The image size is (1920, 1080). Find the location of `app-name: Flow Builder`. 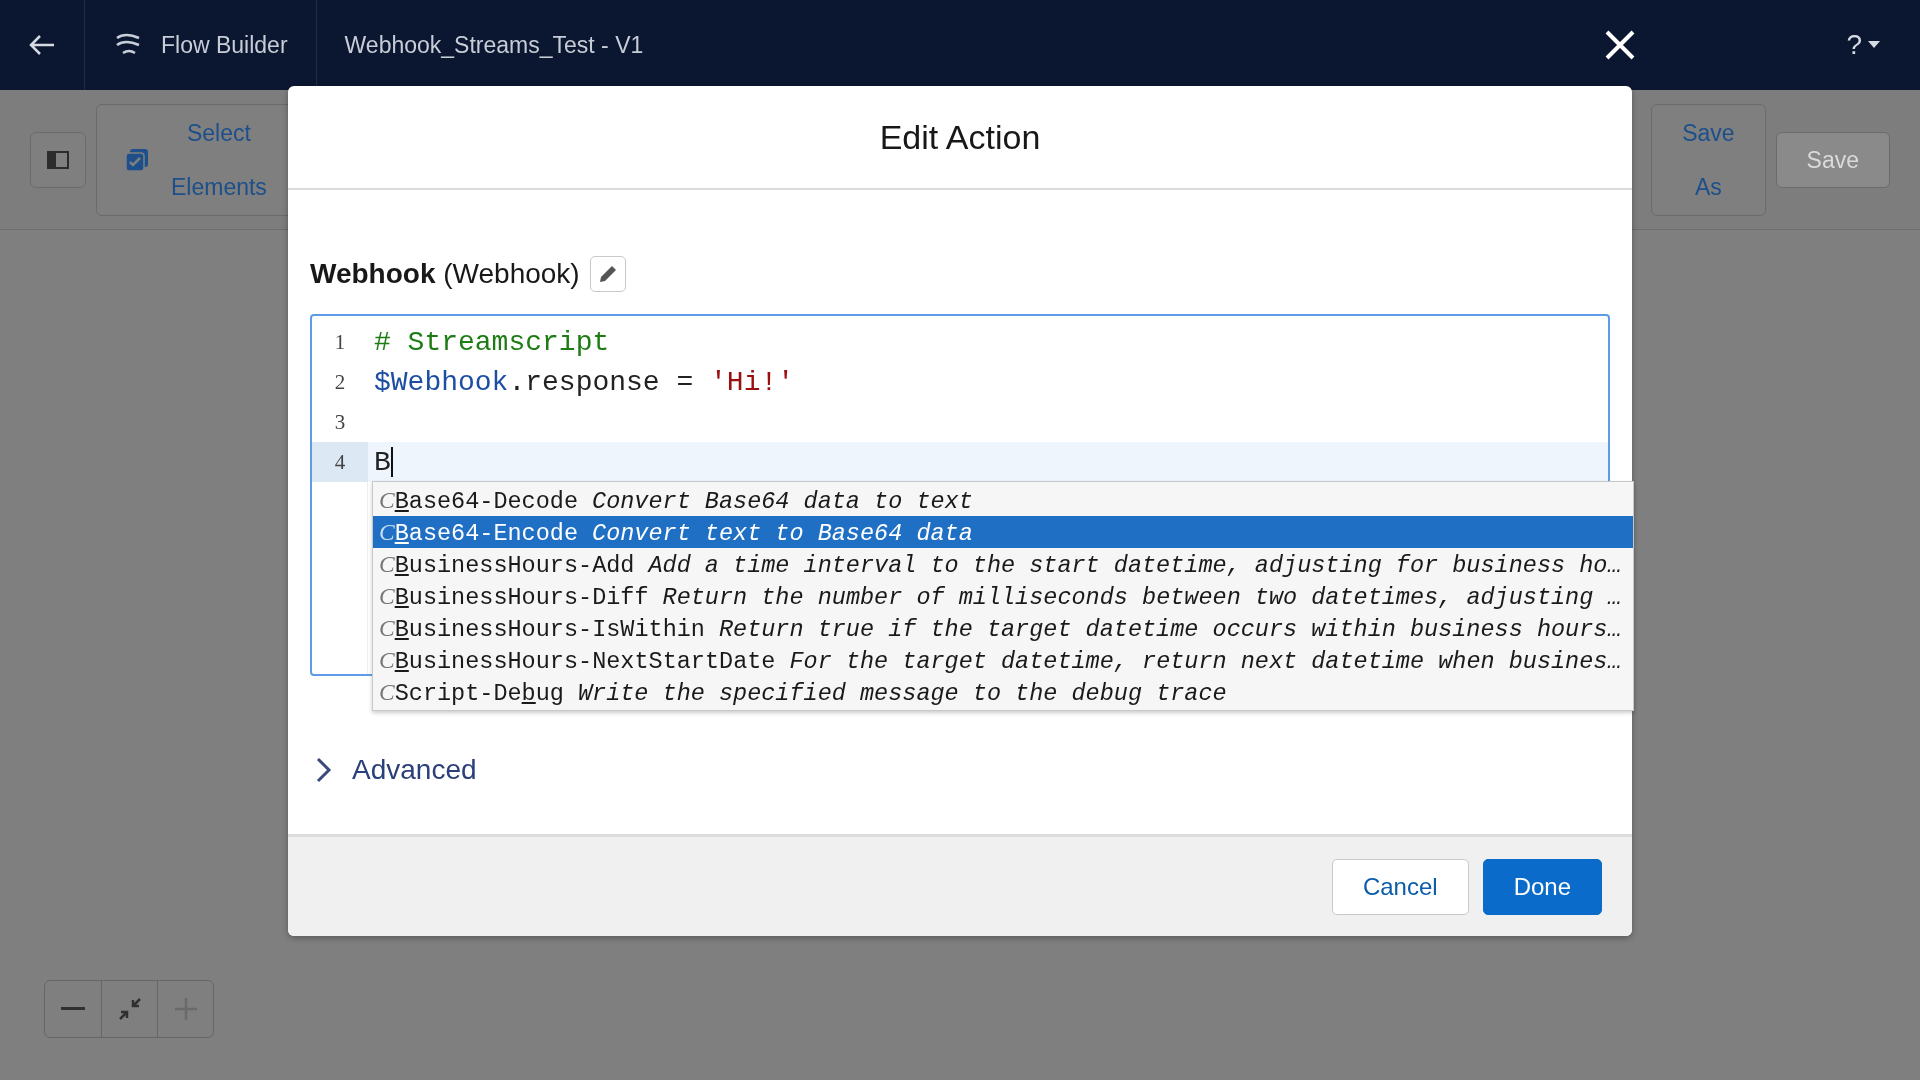

app-name: Flow Builder is located at coordinates (224, 45).